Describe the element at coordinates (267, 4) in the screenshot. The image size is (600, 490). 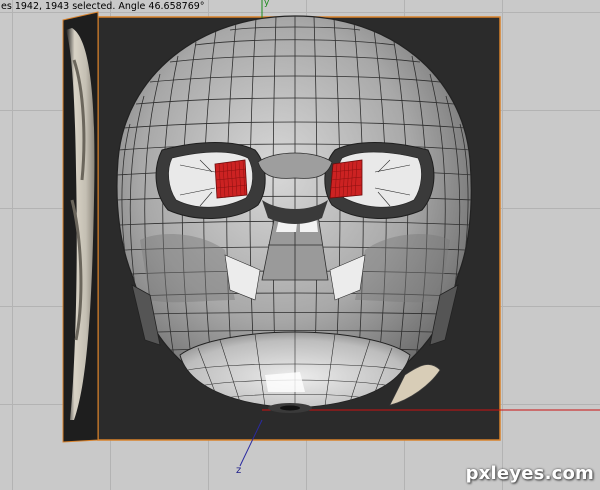
I see `y-axis-label: y` at that location.